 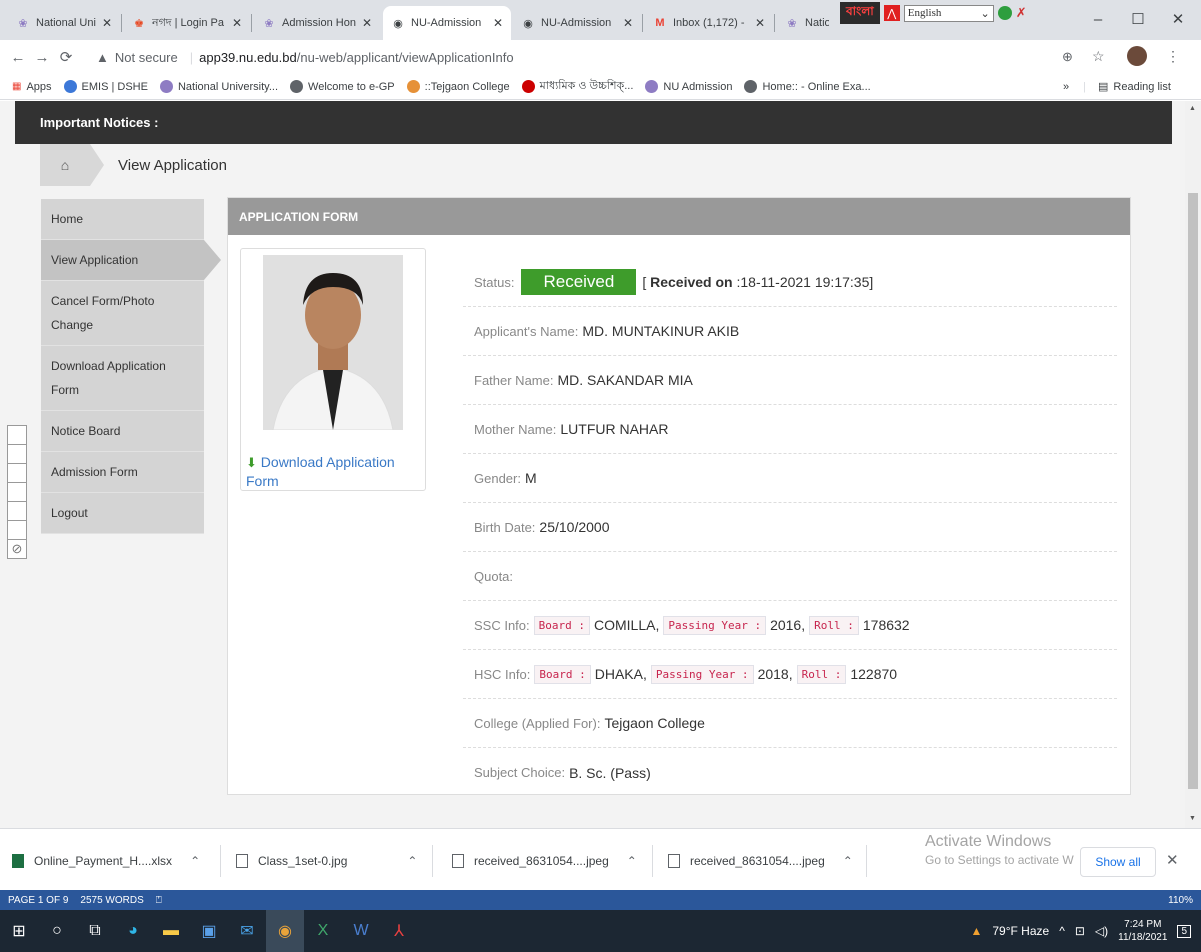 What do you see at coordinates (1193, 491) in the screenshot?
I see `scrollbar-thumb` at bounding box center [1193, 491].